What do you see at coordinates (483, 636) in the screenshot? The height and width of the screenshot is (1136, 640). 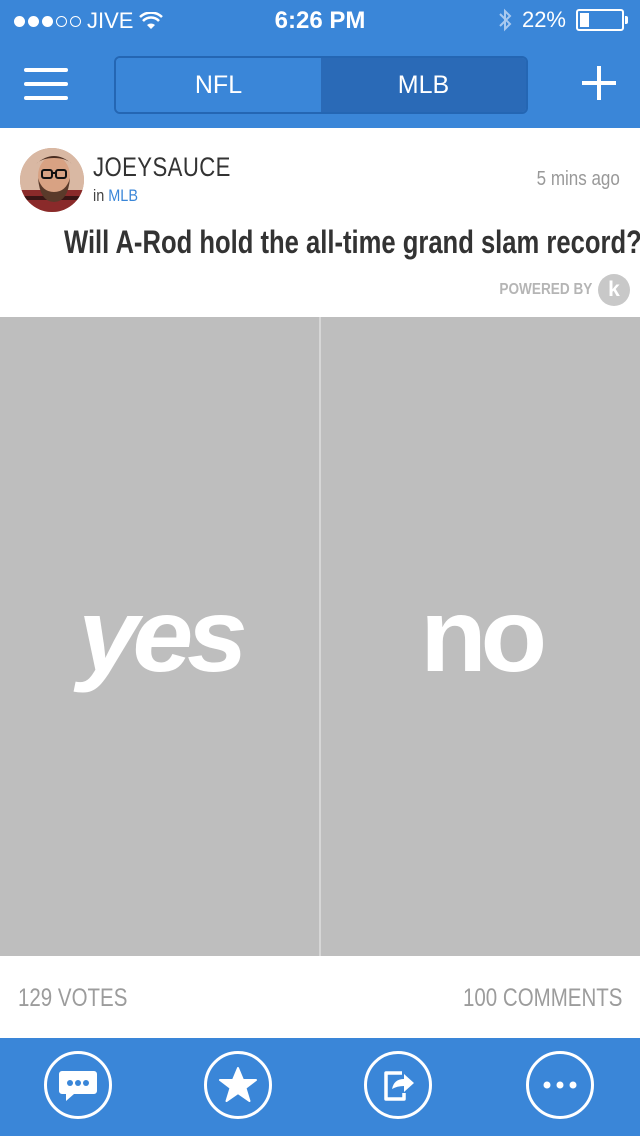 I see `vote-no-label: no` at bounding box center [483, 636].